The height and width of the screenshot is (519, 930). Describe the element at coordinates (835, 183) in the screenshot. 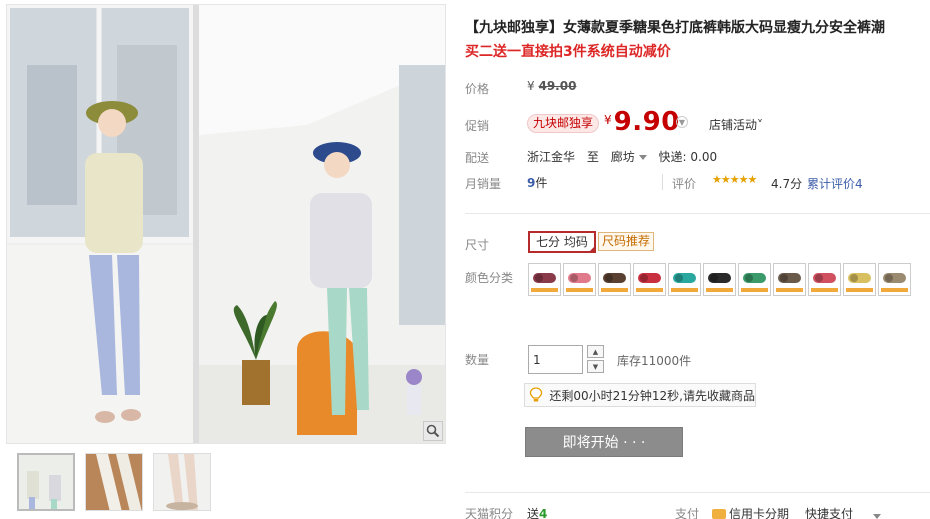

I see `total-reviews-link: 累计评价4` at that location.